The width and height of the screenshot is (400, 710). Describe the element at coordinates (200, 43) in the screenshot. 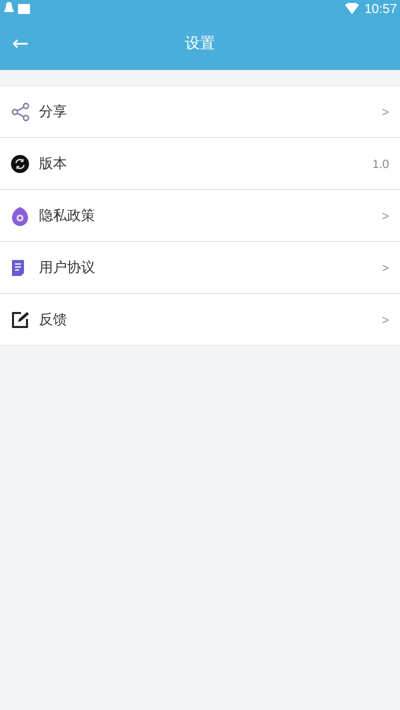

I see `page-title: 设置` at that location.